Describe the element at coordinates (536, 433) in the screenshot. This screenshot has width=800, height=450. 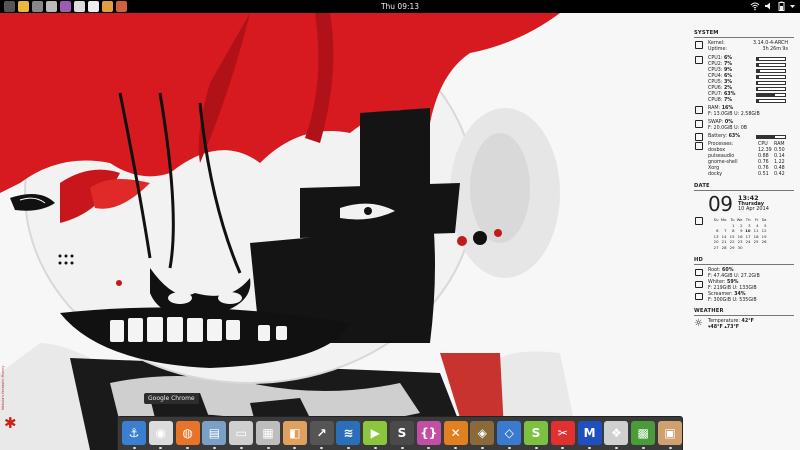
I see `skype-icon: S` at that location.